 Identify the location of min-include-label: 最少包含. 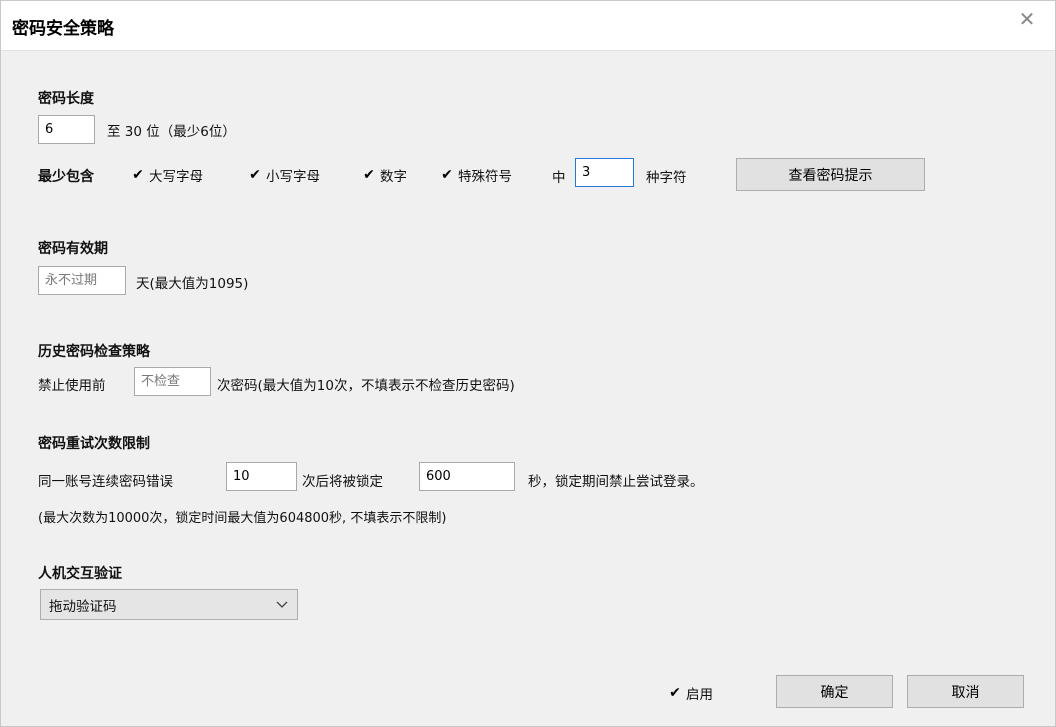
(66, 177).